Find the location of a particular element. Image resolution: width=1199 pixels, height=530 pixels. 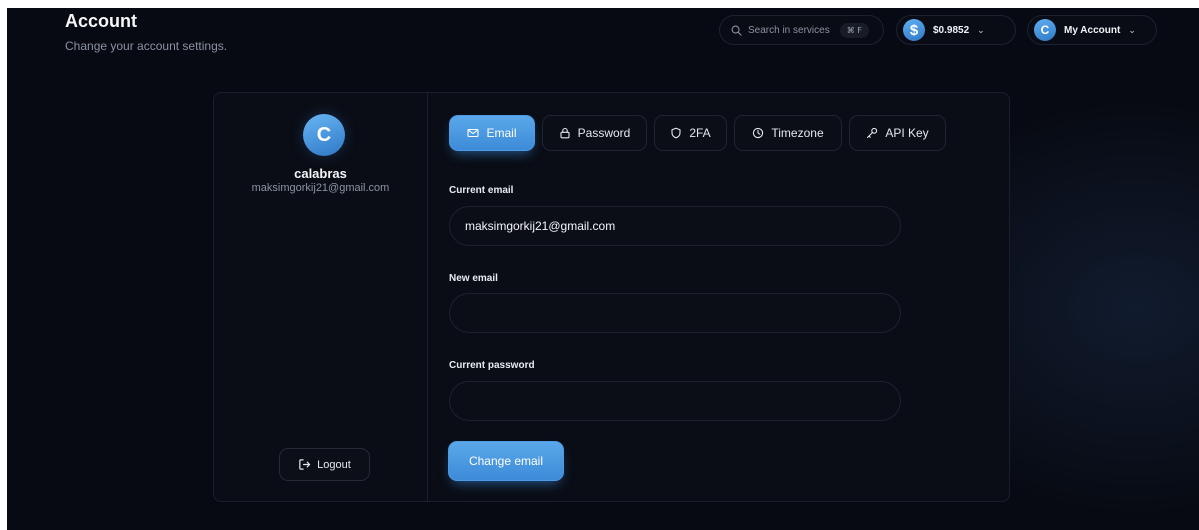

account-dropdown: C My Account ⌄ is located at coordinates (1092, 30).